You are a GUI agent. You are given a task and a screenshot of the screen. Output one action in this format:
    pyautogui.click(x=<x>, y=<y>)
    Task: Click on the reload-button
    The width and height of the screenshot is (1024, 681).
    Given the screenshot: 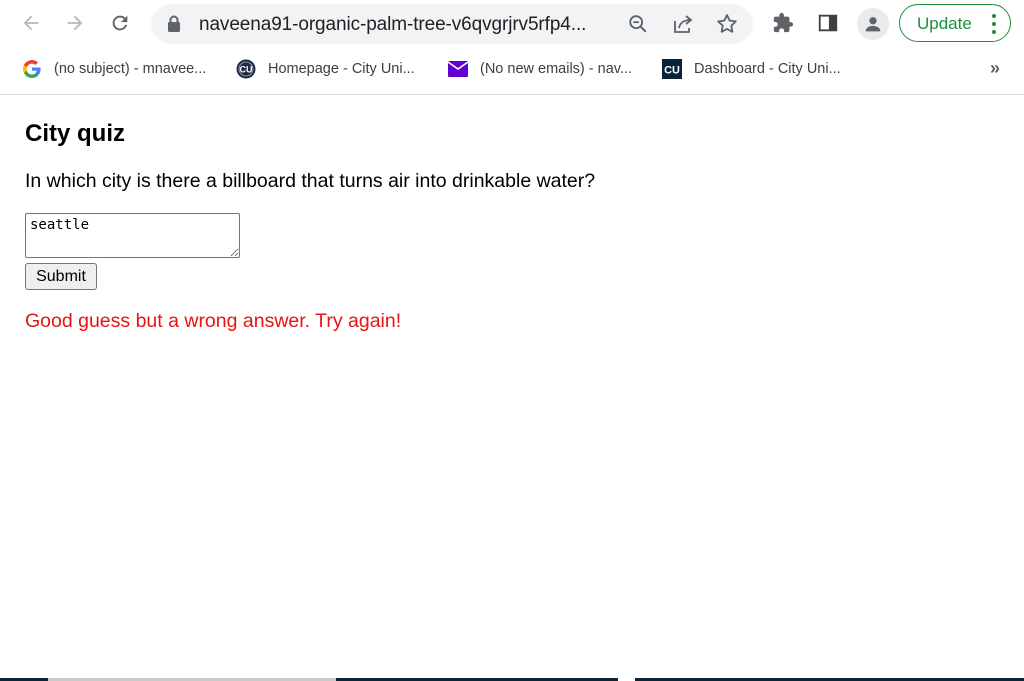 What is the action you would take?
    pyautogui.click(x=120, y=23)
    